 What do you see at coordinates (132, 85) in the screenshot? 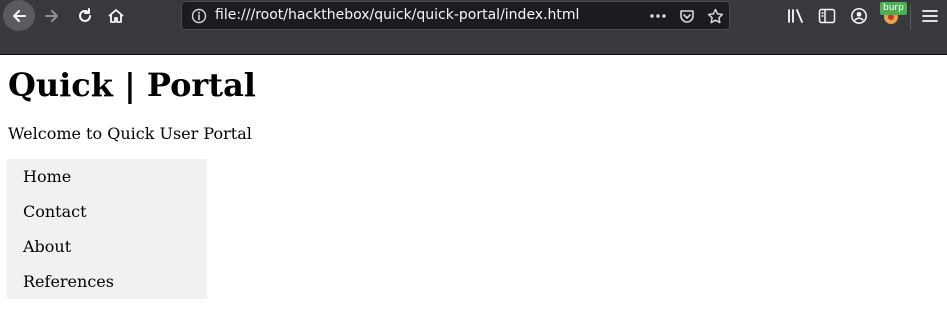
I see `page-title: Quick | Portal` at bounding box center [132, 85].